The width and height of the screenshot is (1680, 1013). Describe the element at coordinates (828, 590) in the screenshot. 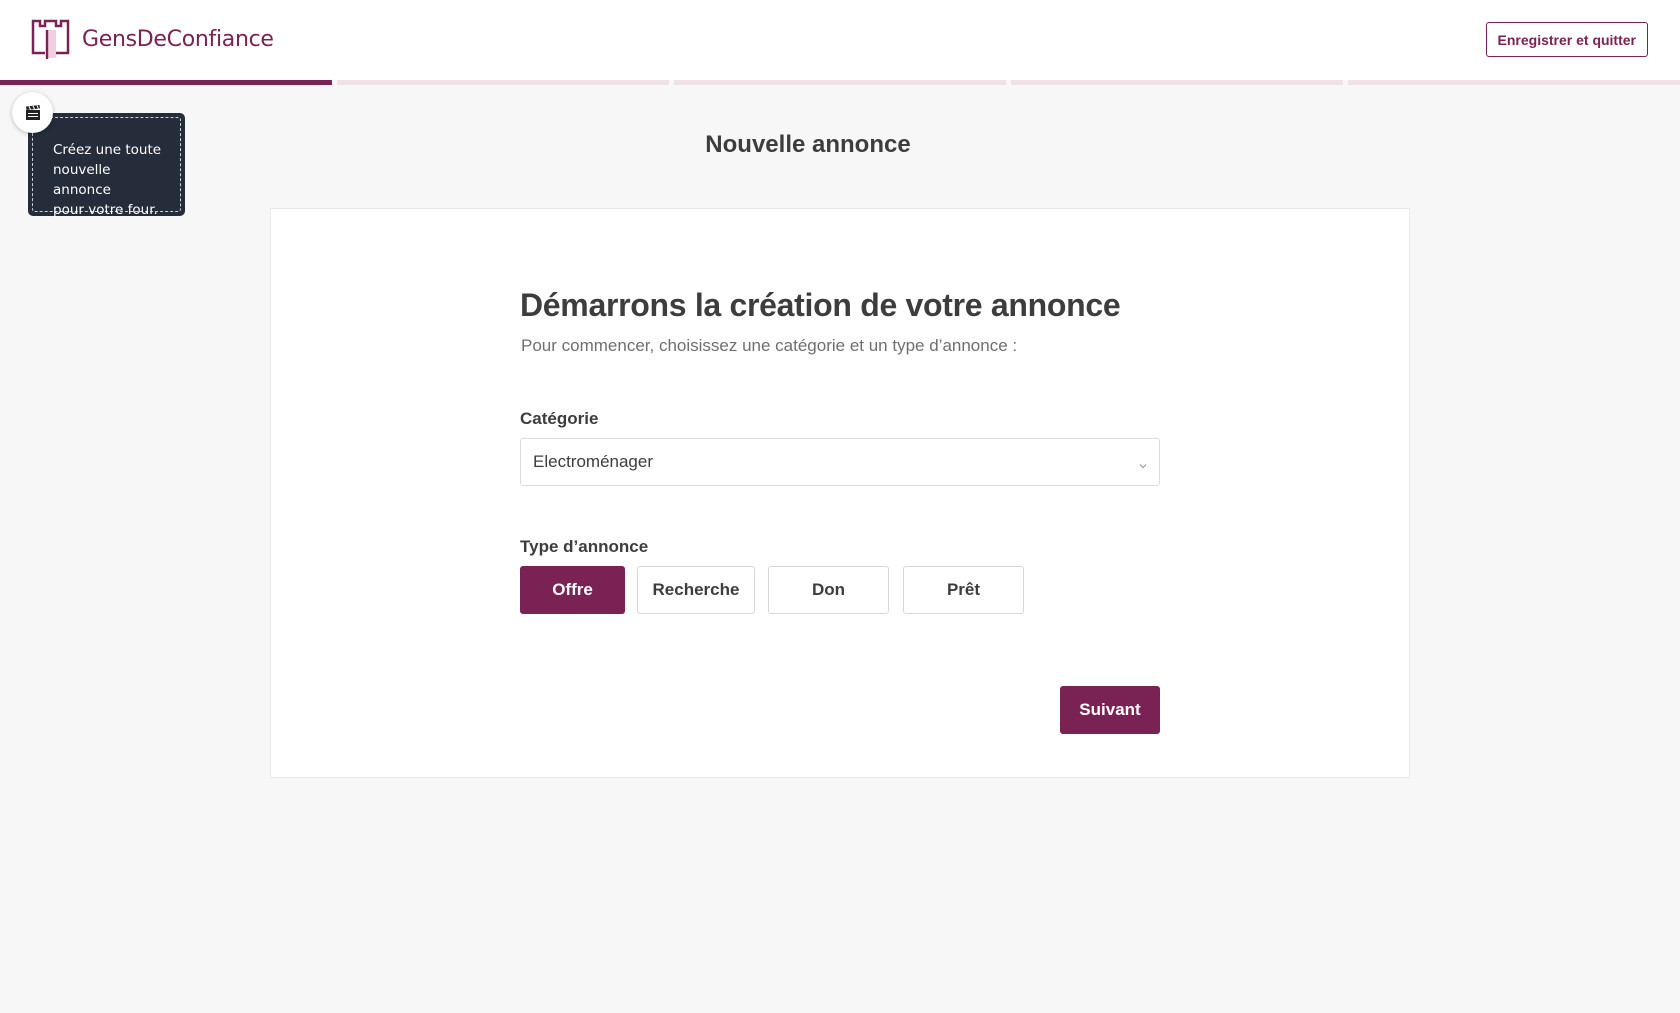

I see `type-don-button: Don` at that location.